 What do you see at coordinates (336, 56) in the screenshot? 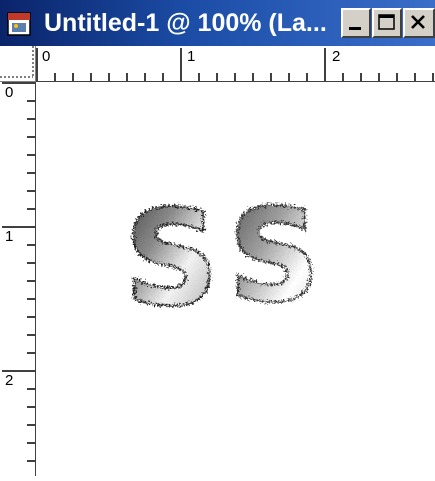
I see `ruler-label-2: 2` at bounding box center [336, 56].